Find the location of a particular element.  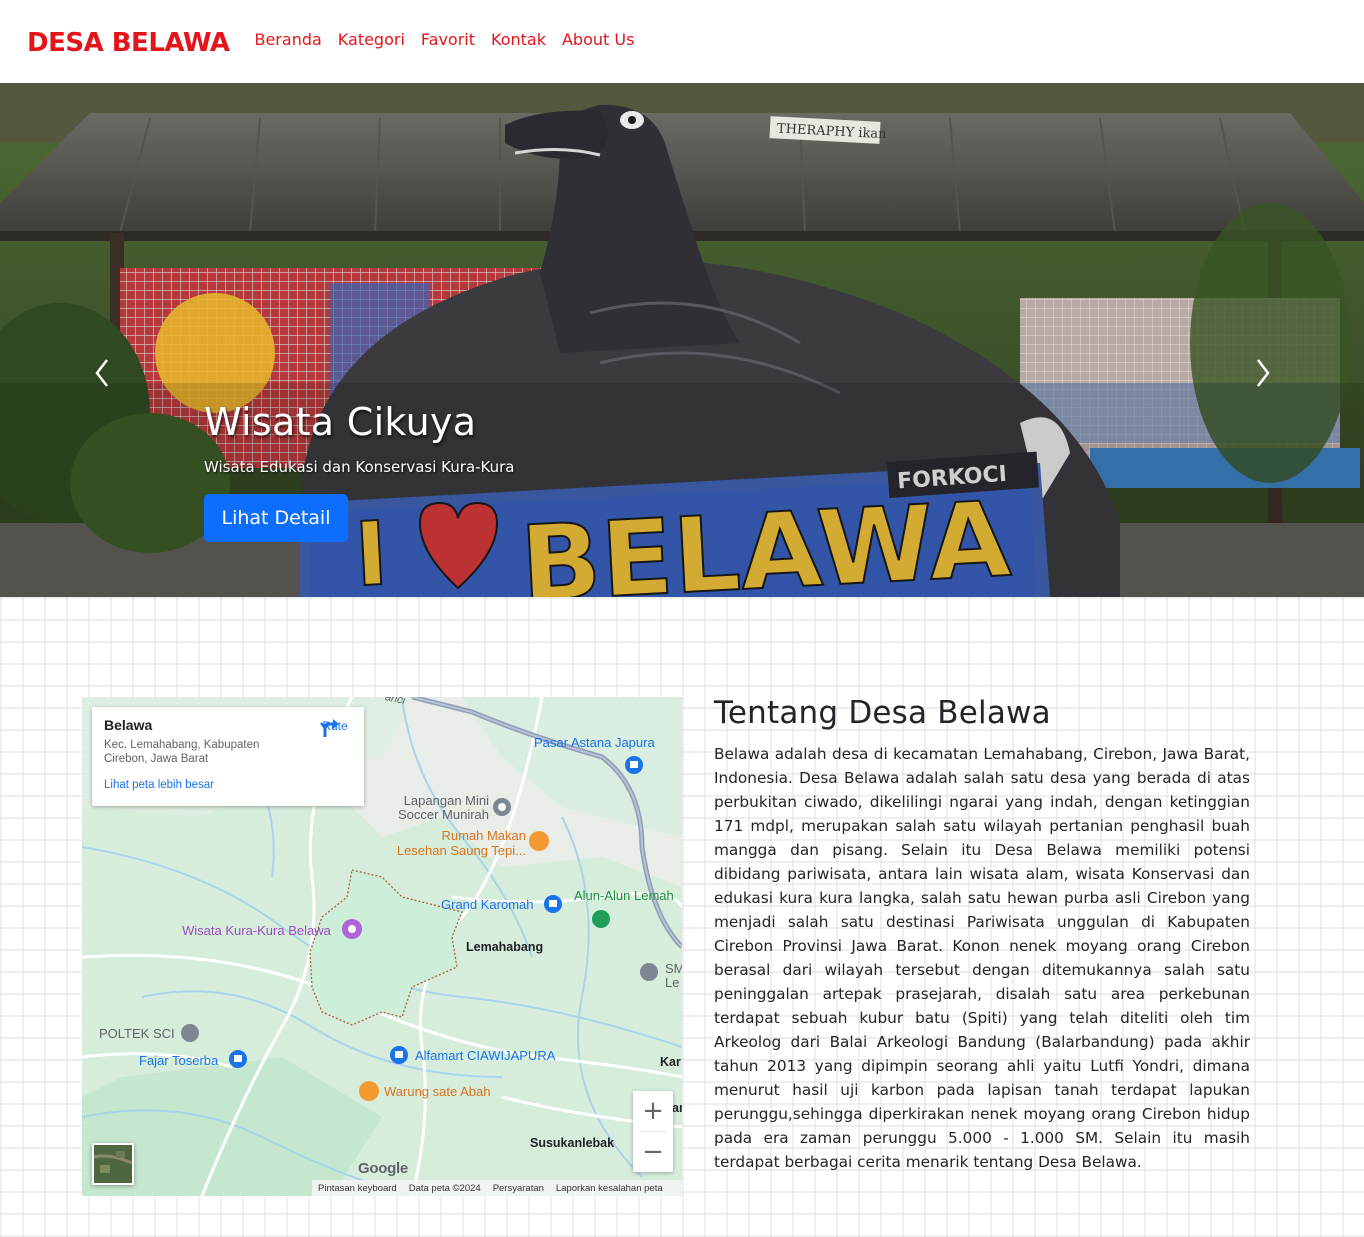

map-place-title: Belawa is located at coordinates (128, 725).